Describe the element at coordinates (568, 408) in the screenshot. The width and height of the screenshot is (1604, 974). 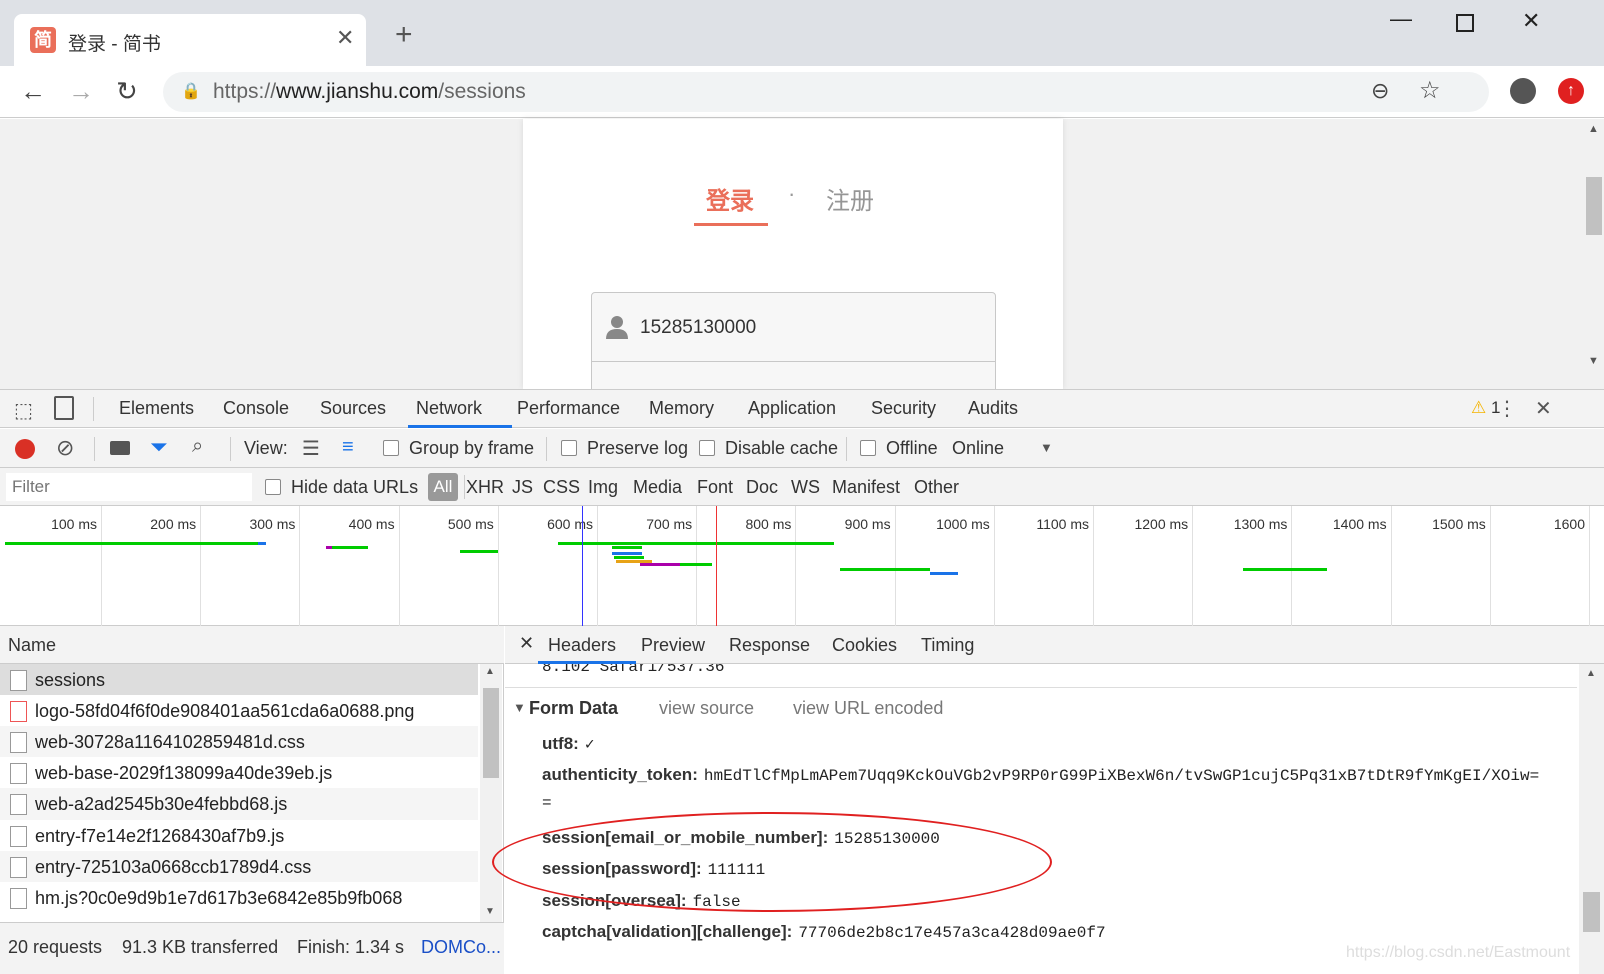
I see `tab-performance: Performance` at that location.